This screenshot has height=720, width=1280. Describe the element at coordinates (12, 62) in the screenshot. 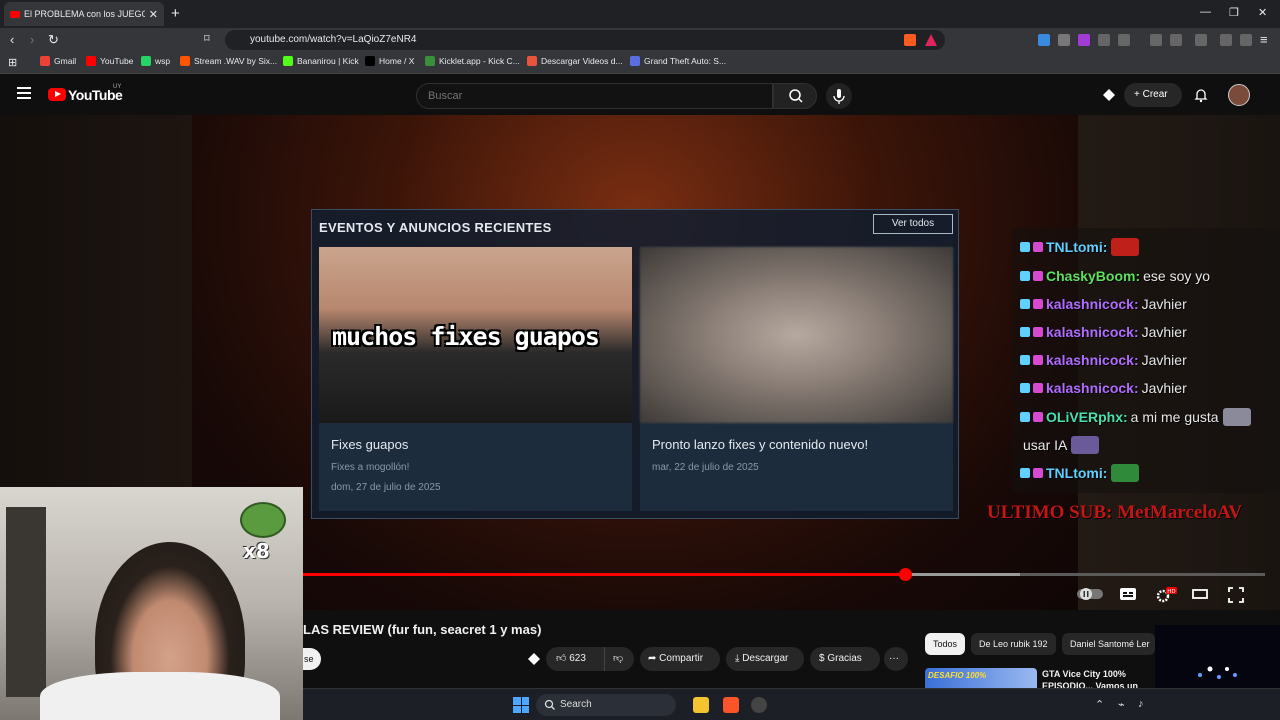

I see `apps-grid-icon: ⊞` at that location.